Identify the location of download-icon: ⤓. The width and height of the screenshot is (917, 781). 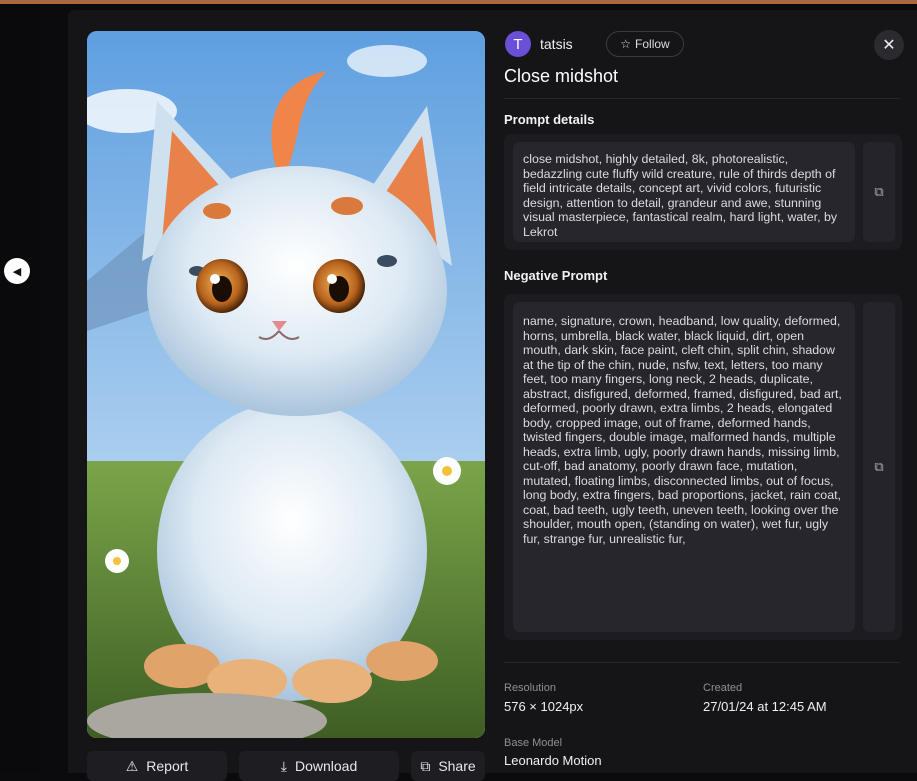
(283, 765).